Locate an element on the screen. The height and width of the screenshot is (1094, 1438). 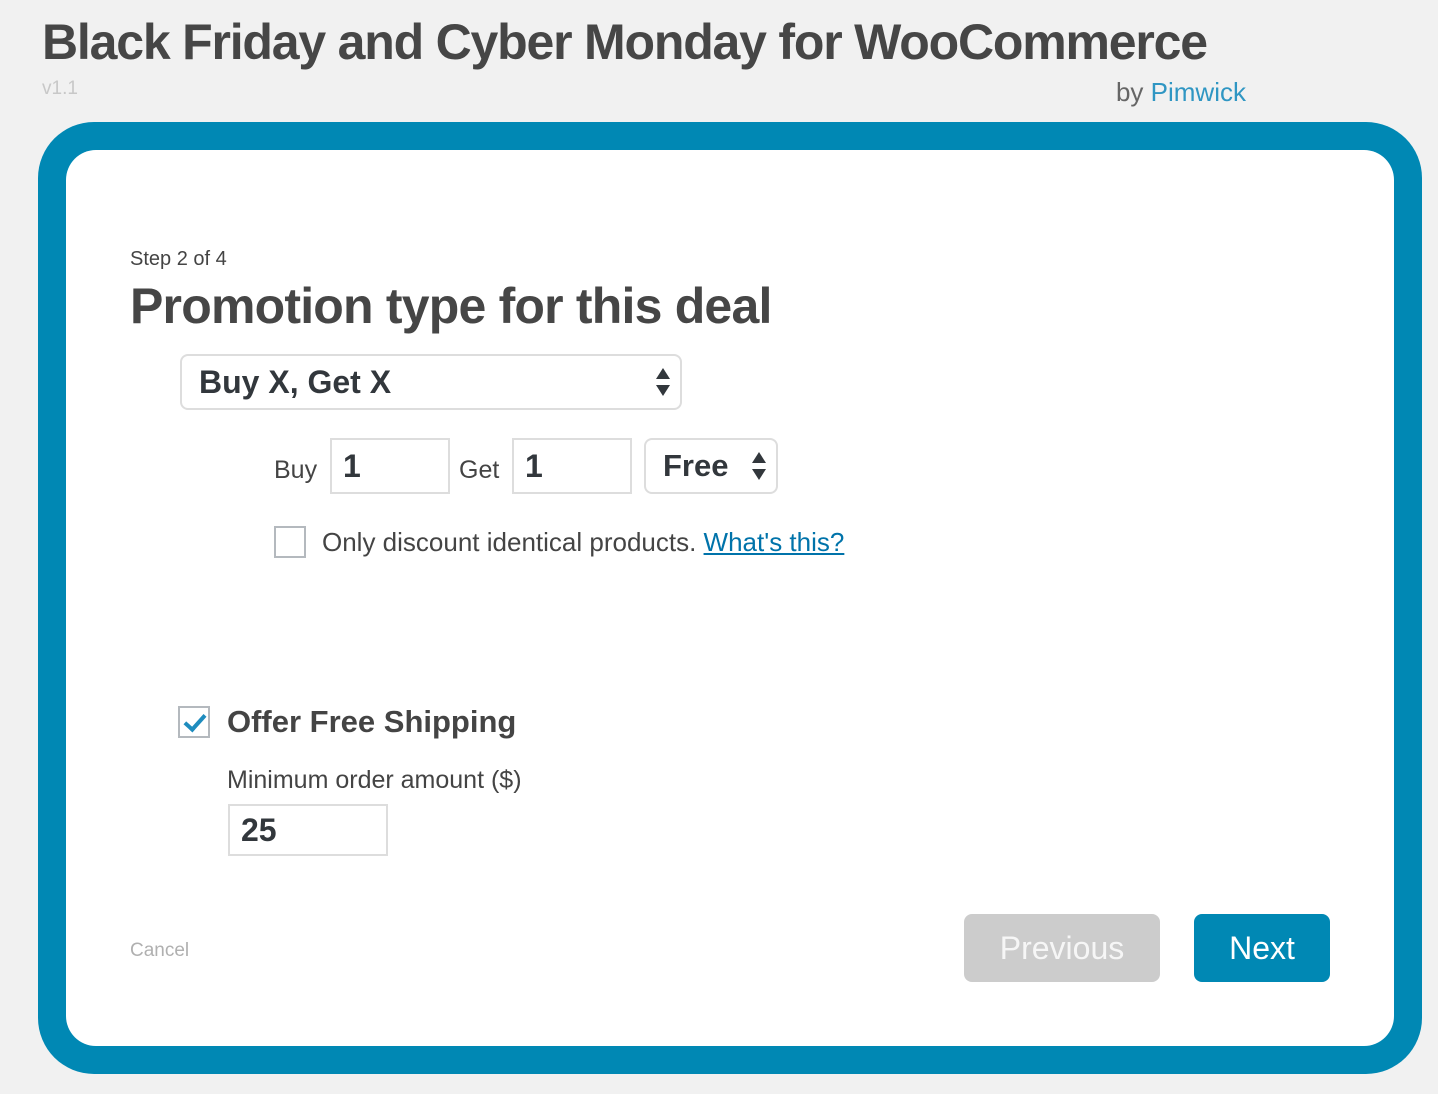
promotion-type-value: Buy X, Get X is located at coordinates (295, 381).